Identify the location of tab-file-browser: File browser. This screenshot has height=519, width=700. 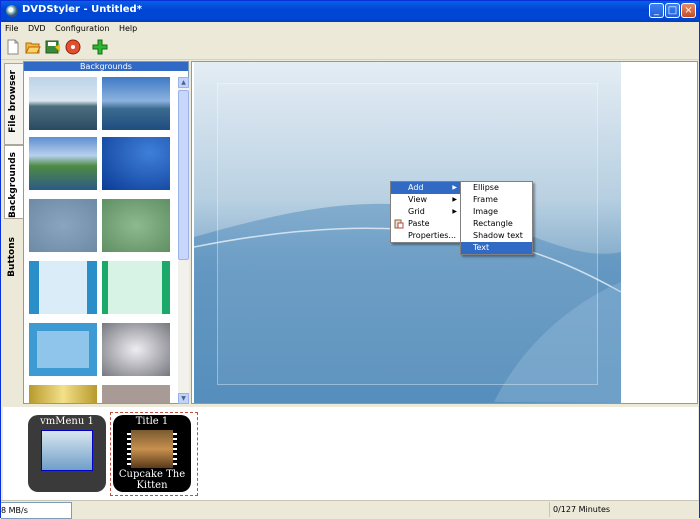
(13, 104).